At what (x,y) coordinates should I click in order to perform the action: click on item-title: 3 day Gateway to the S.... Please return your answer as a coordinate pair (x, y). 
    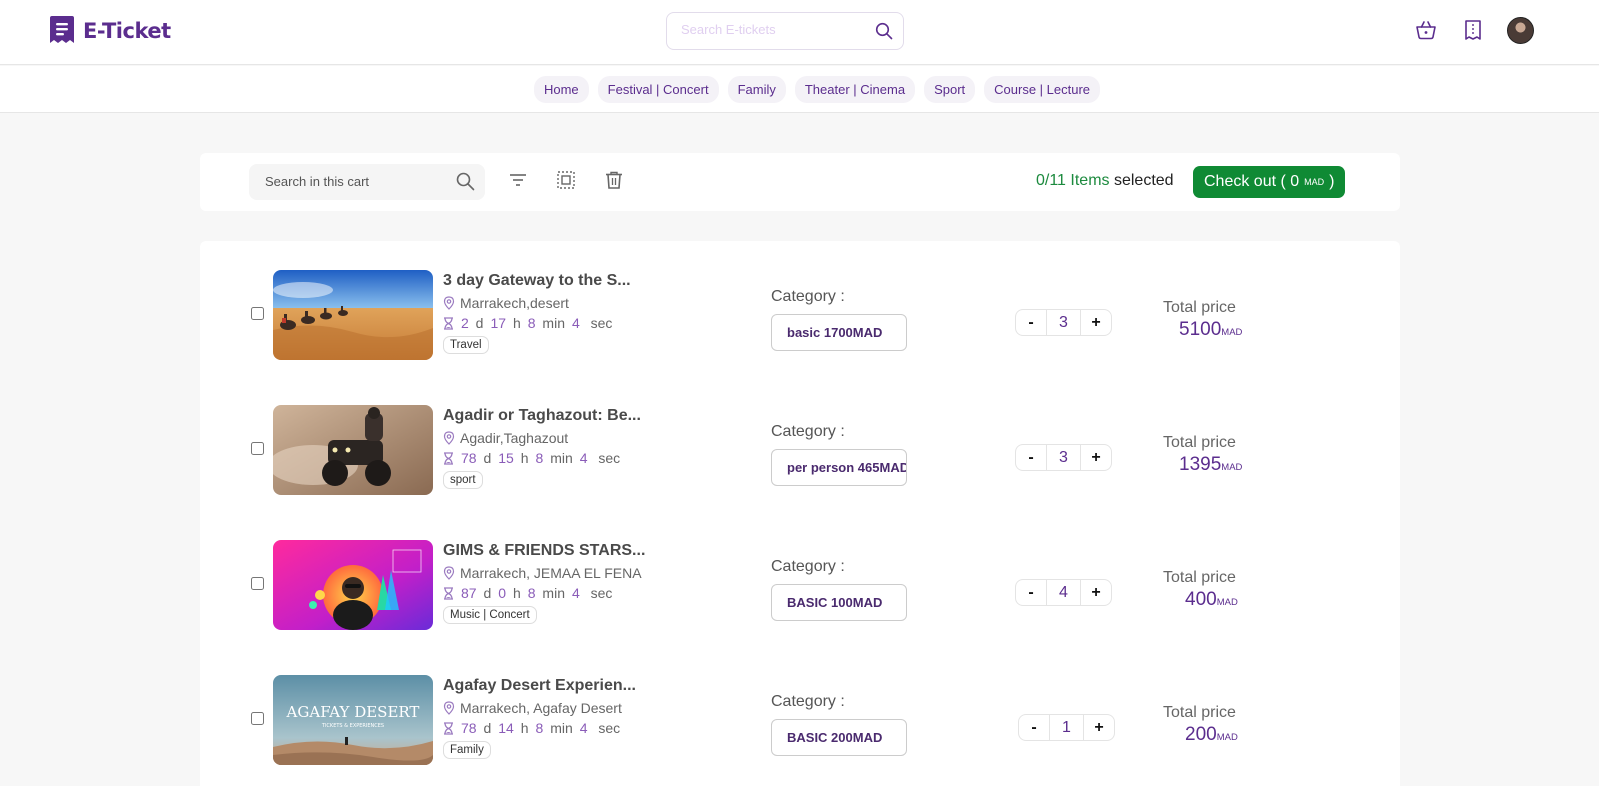
    Looking at the image, I should click on (537, 281).